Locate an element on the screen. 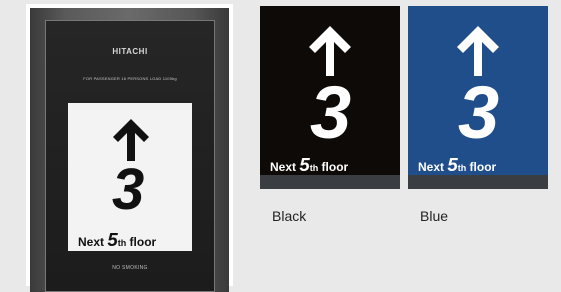 This screenshot has height=292, width=561. indicator-display-white: 3 Next 5th floor is located at coordinates (130, 177).